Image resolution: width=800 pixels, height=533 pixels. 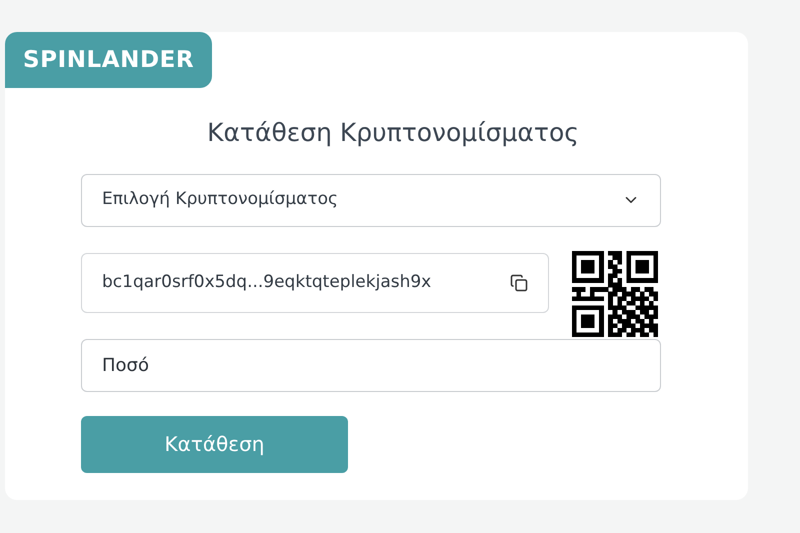 What do you see at coordinates (371, 200) in the screenshot?
I see `currency-select: Επιλογή Κρυπτονομίσματος` at bounding box center [371, 200].